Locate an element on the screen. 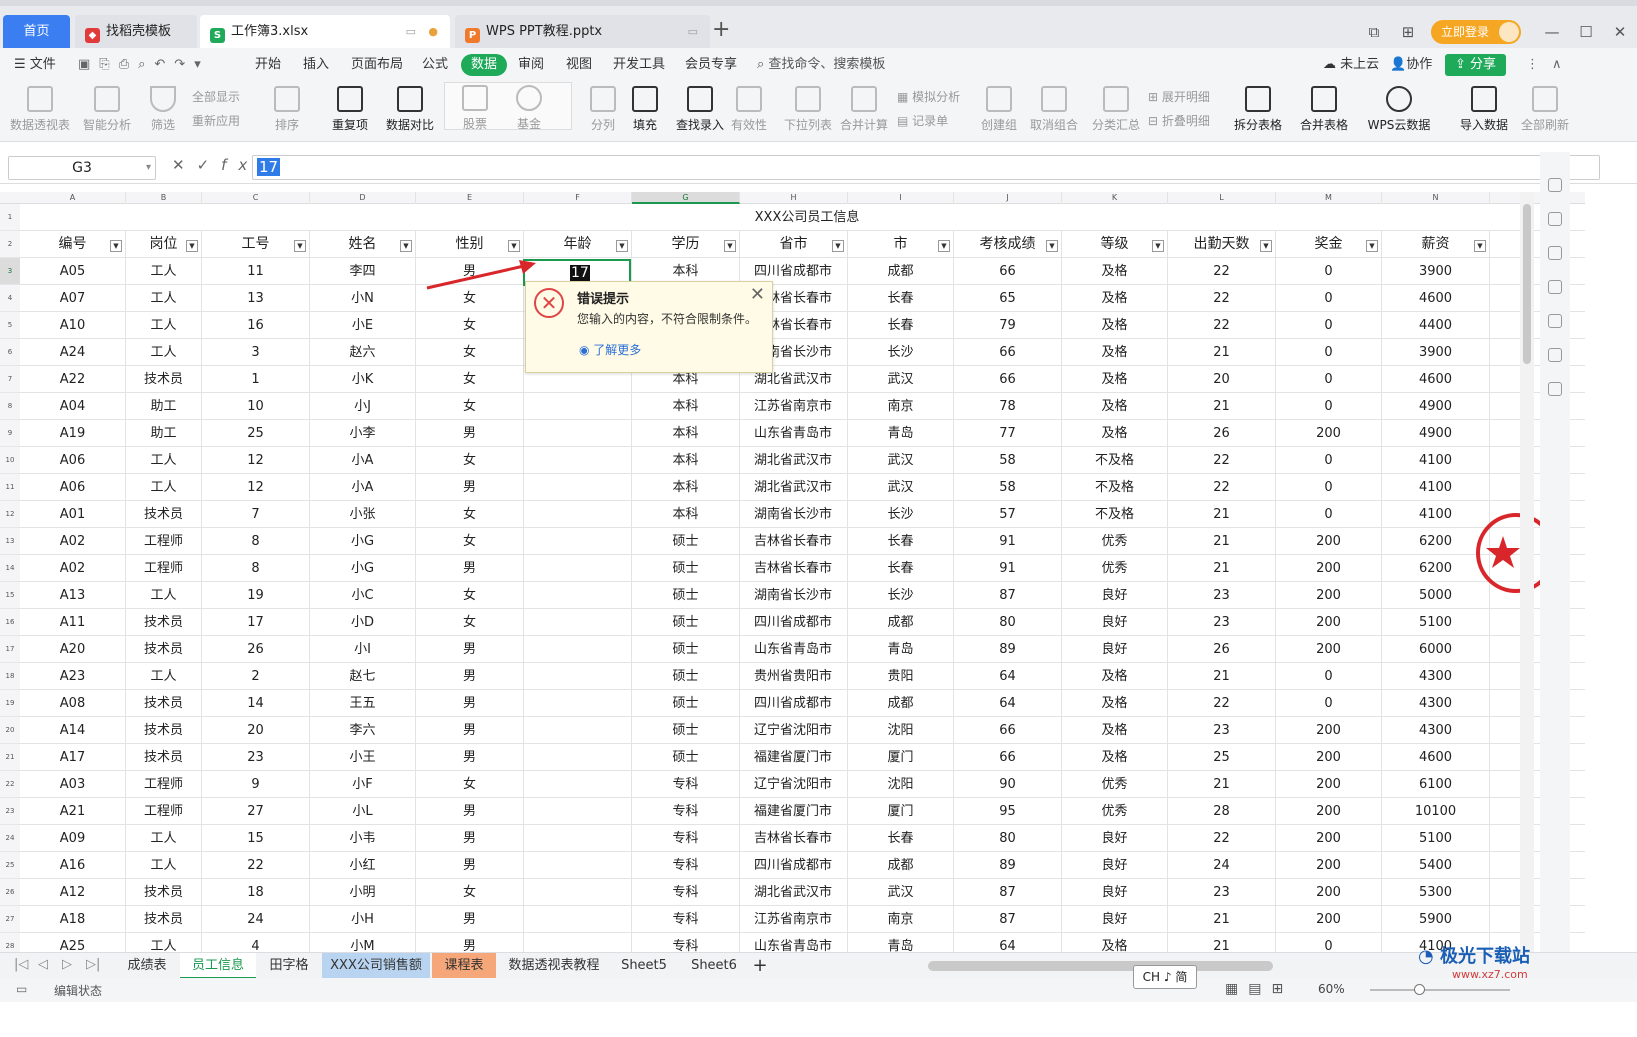 The image size is (1637, 1037). sheet-tab-sheet6: Sheet6 is located at coordinates (714, 966).